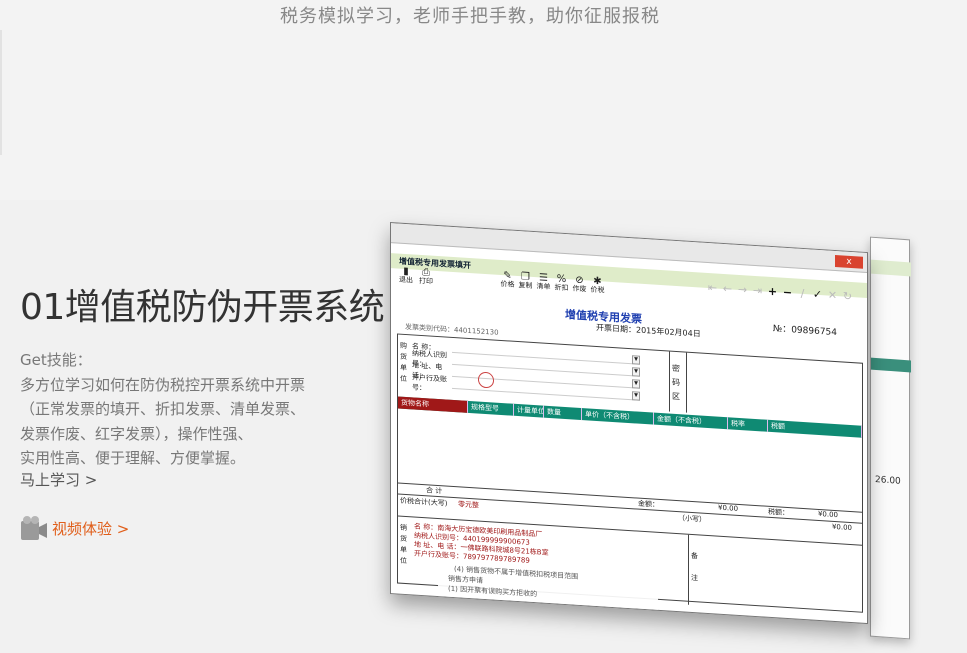 The image size is (967, 653). Describe the element at coordinates (888, 480) in the screenshot. I see `background-window-value: 26.00` at that location.